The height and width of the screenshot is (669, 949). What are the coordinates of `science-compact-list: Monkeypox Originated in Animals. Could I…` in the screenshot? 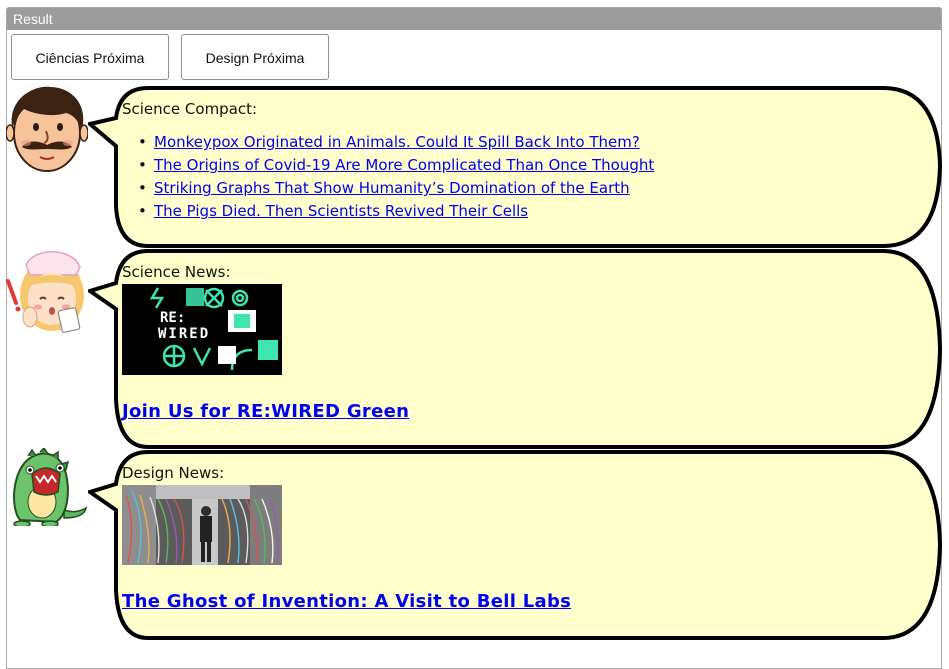 It's located at (522, 177).